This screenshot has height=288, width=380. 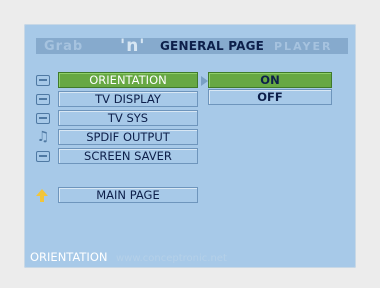 I want to click on watermark: www.conceptronic.net, so click(x=171, y=258).